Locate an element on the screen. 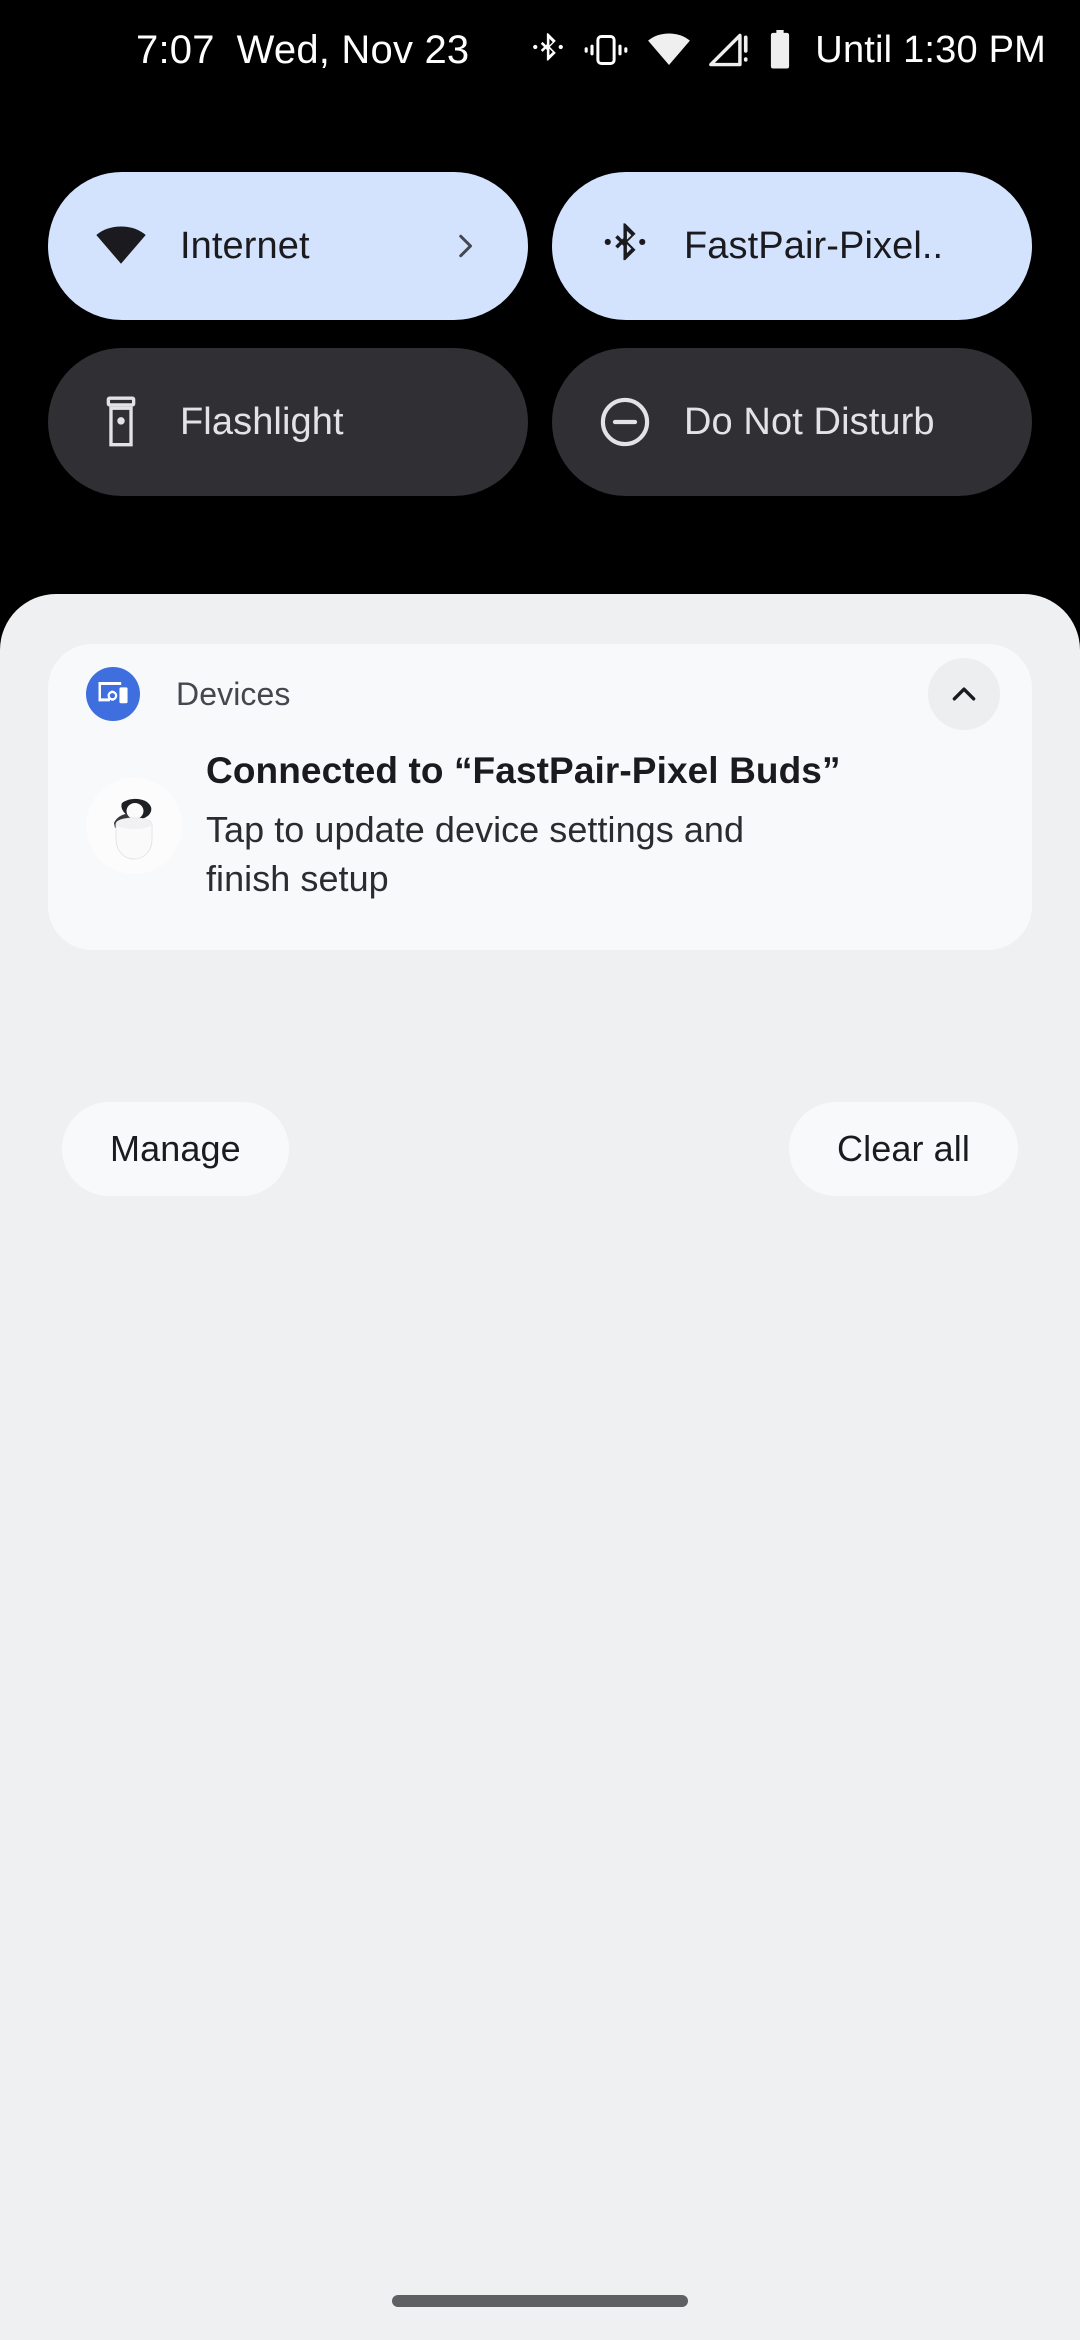 The image size is (1080, 2340). qs-tile-label: FastPair-Pixel.. is located at coordinates (814, 245).